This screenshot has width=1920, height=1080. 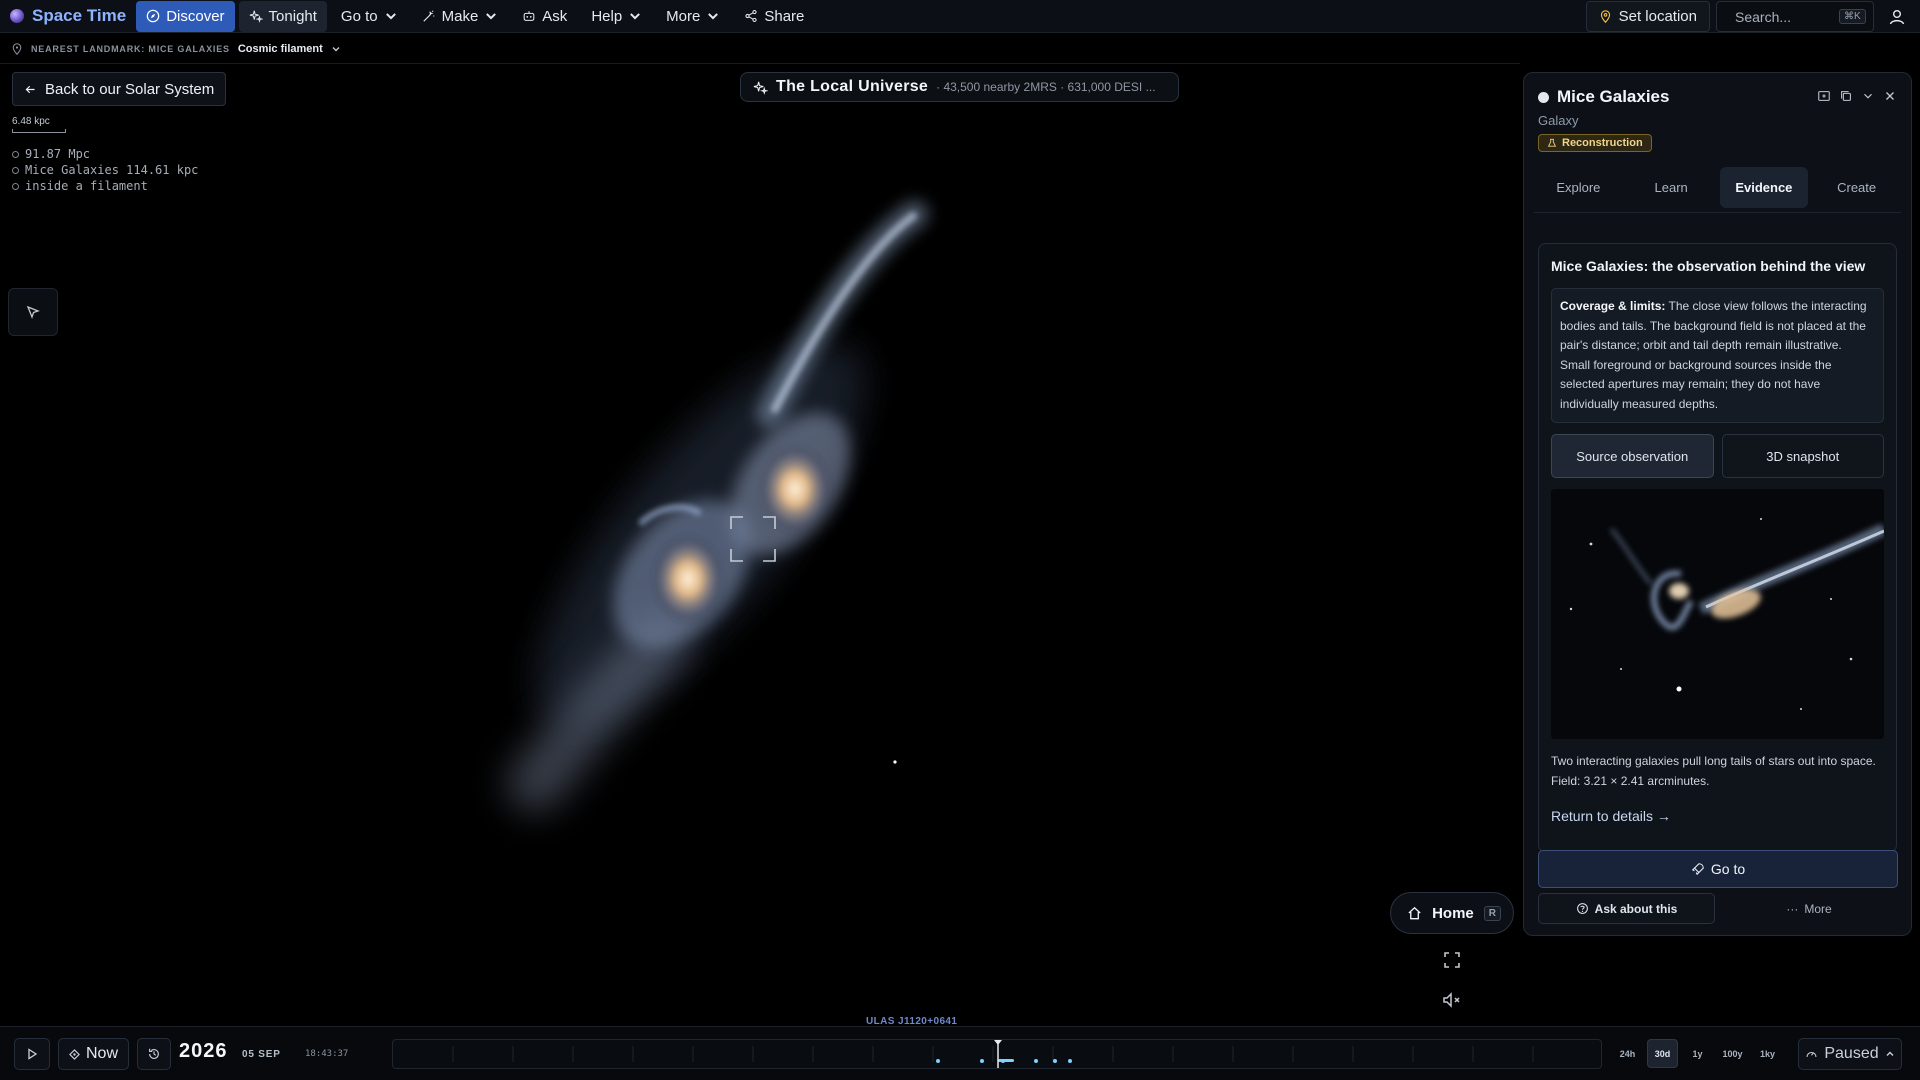 I want to click on nav-label: Discover, so click(x=195, y=16).